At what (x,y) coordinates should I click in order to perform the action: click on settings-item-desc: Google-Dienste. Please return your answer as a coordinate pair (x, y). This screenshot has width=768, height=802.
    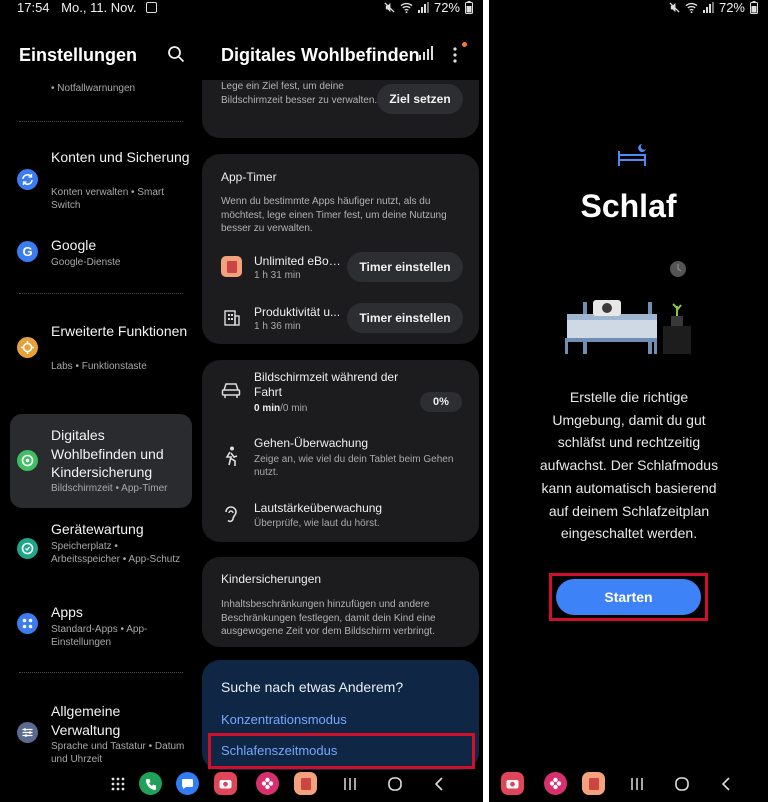
    Looking at the image, I should click on (86, 262).